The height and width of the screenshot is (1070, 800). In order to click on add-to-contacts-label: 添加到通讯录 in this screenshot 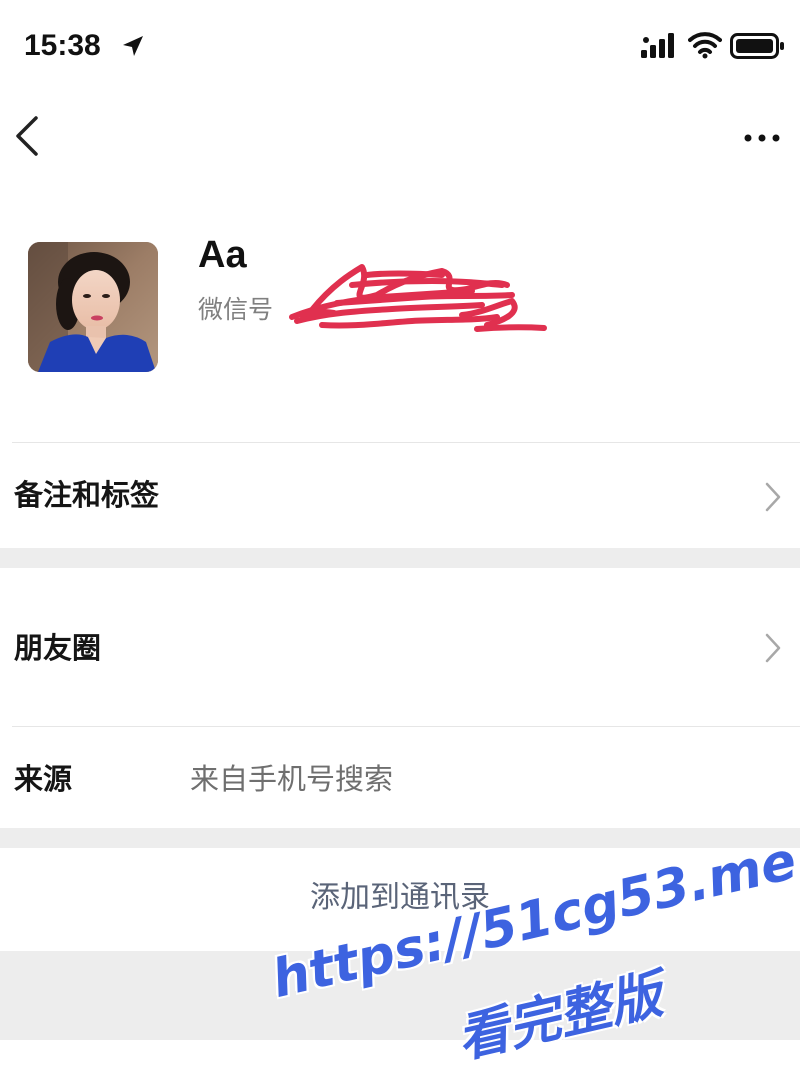, I will do `click(400, 897)`.